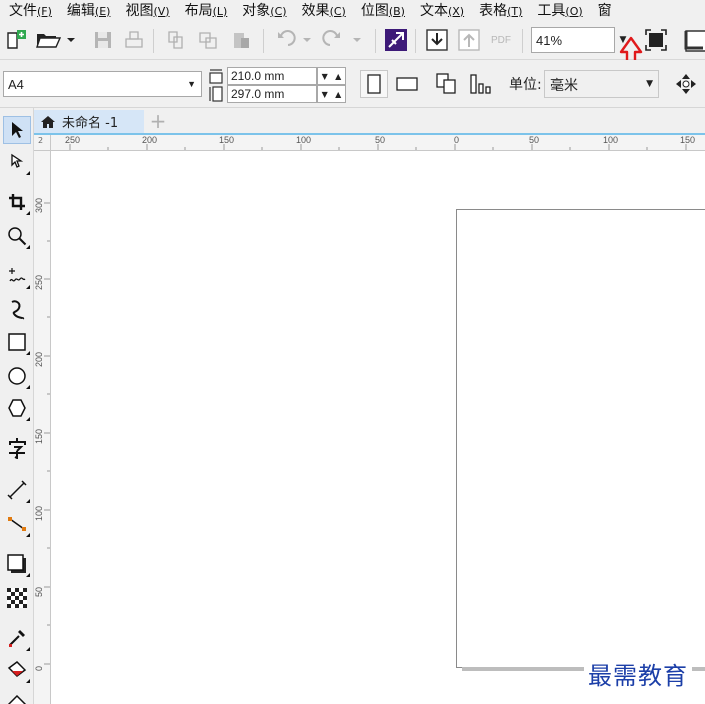 The width and height of the screenshot is (705, 704). Describe the element at coordinates (42, 143) in the screenshot. I see `ruler-origin: 2` at that location.